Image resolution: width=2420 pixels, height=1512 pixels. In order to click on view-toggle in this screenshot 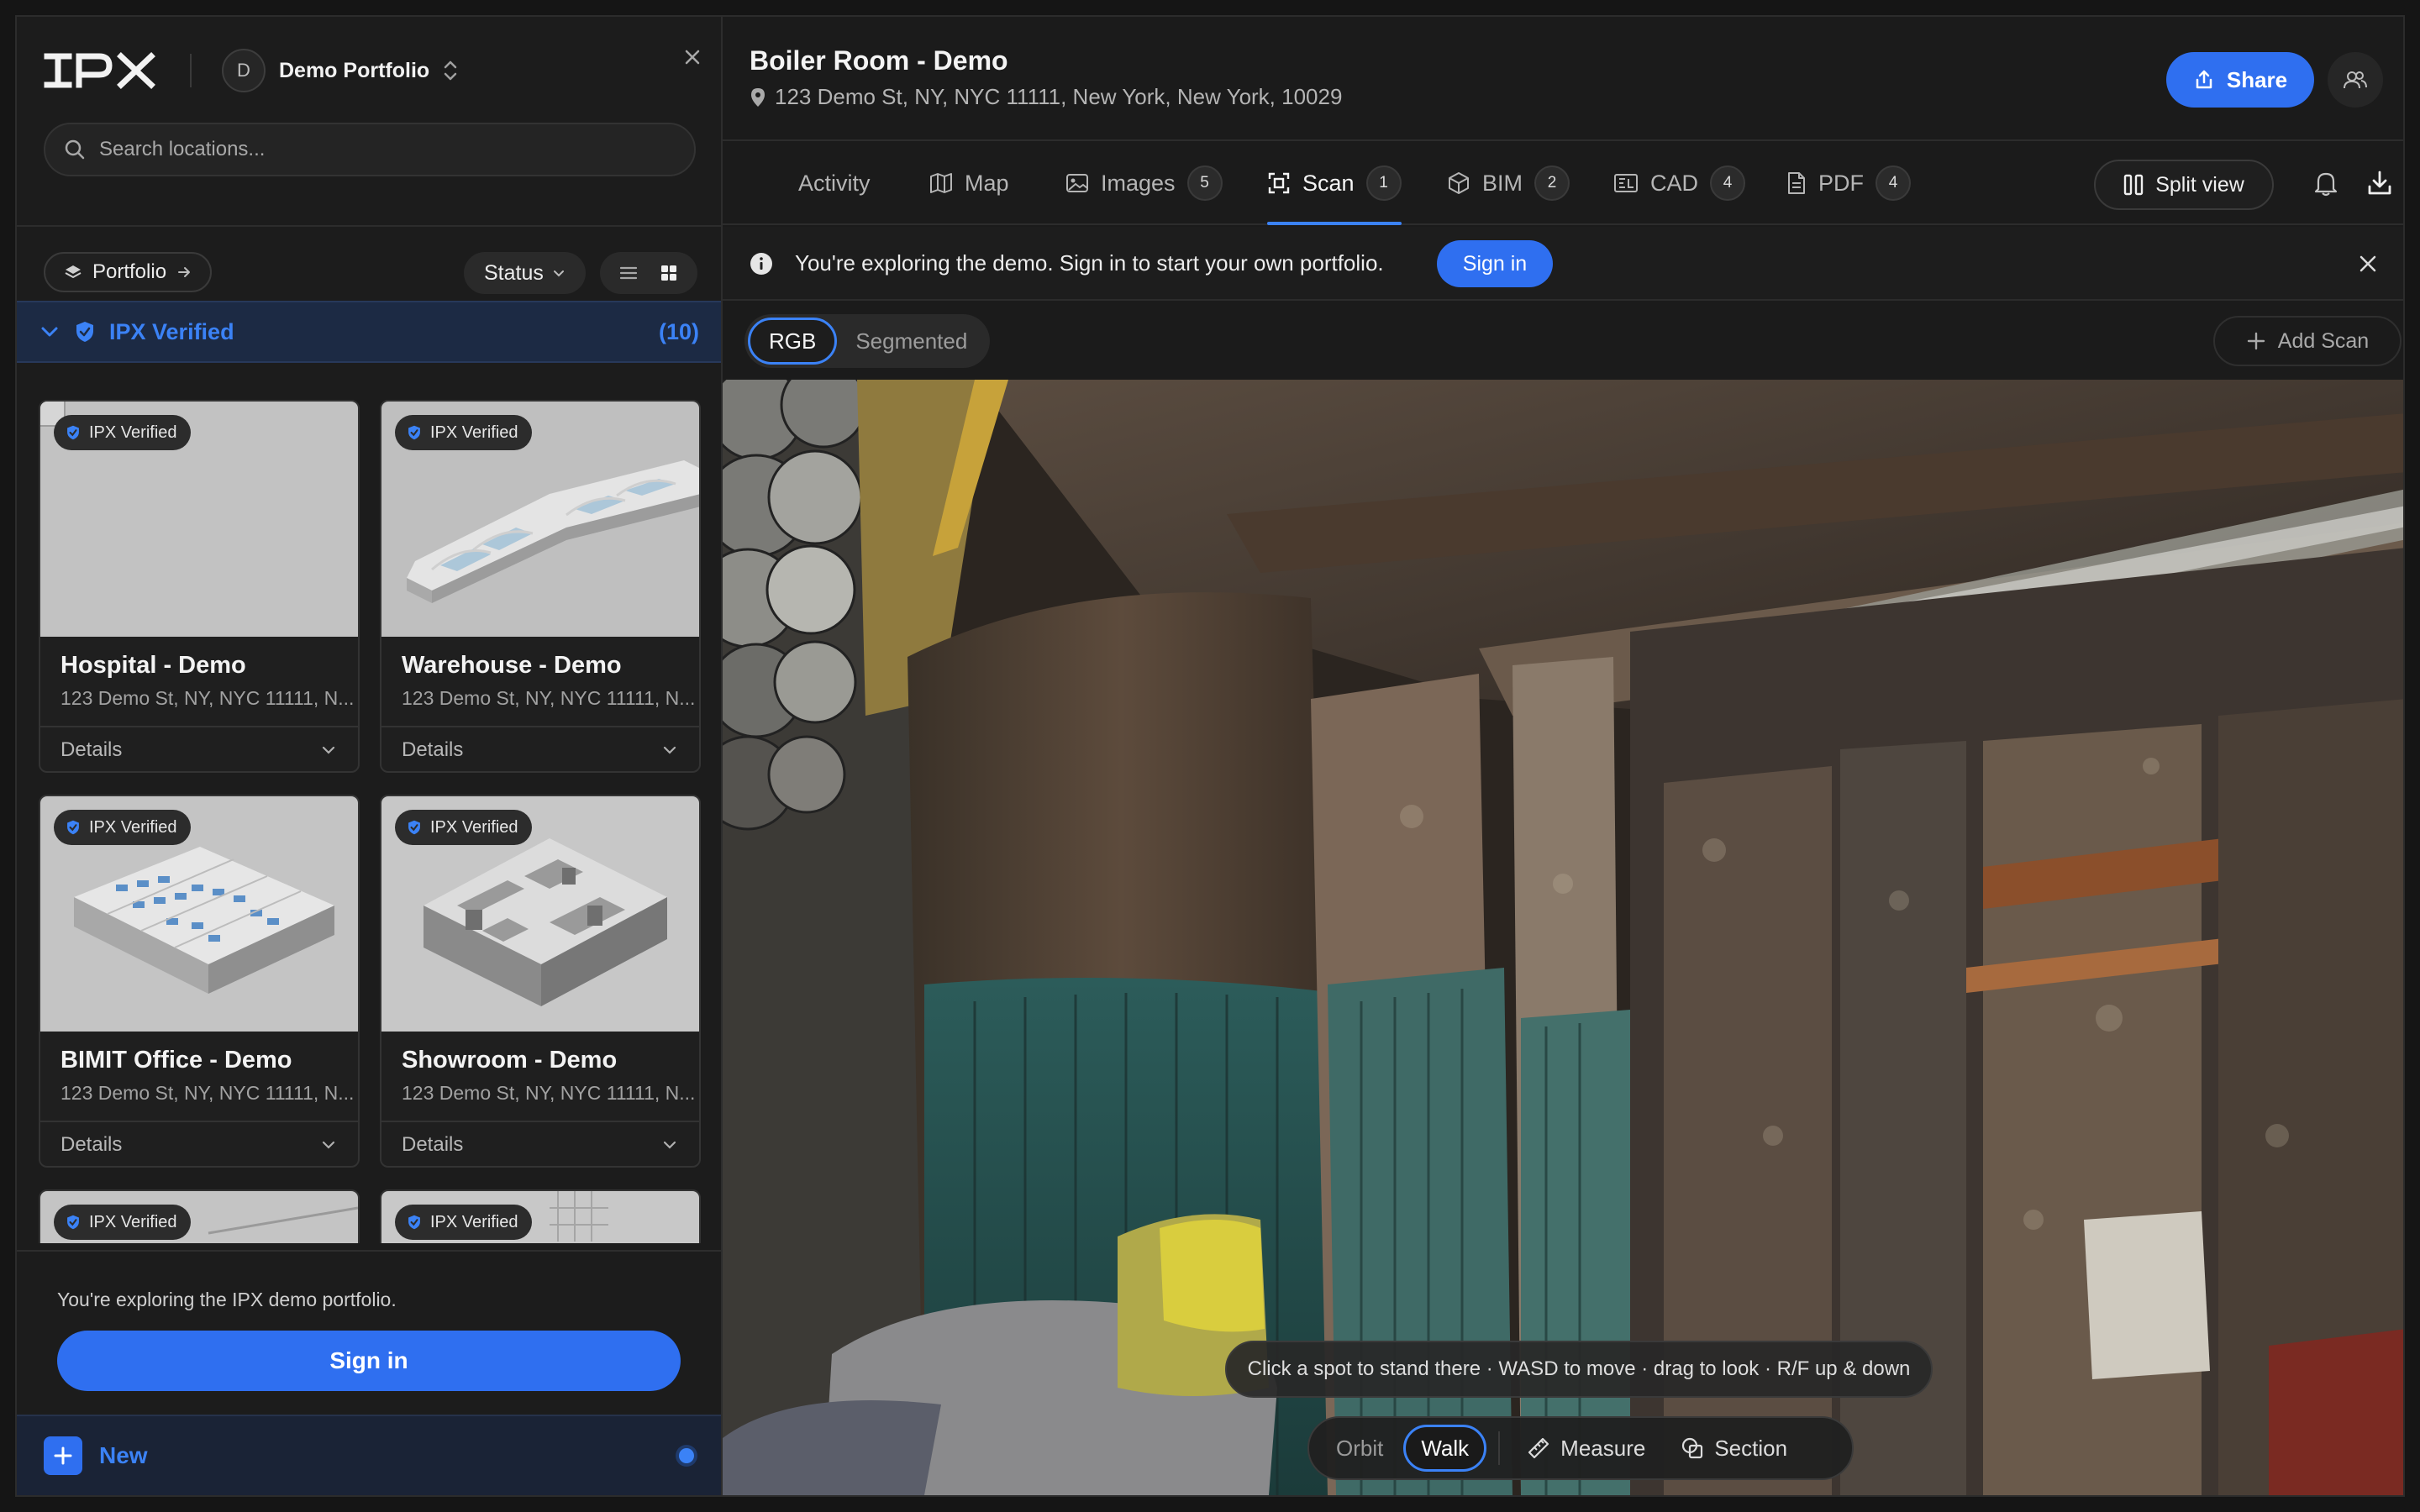, I will do `click(648, 273)`.